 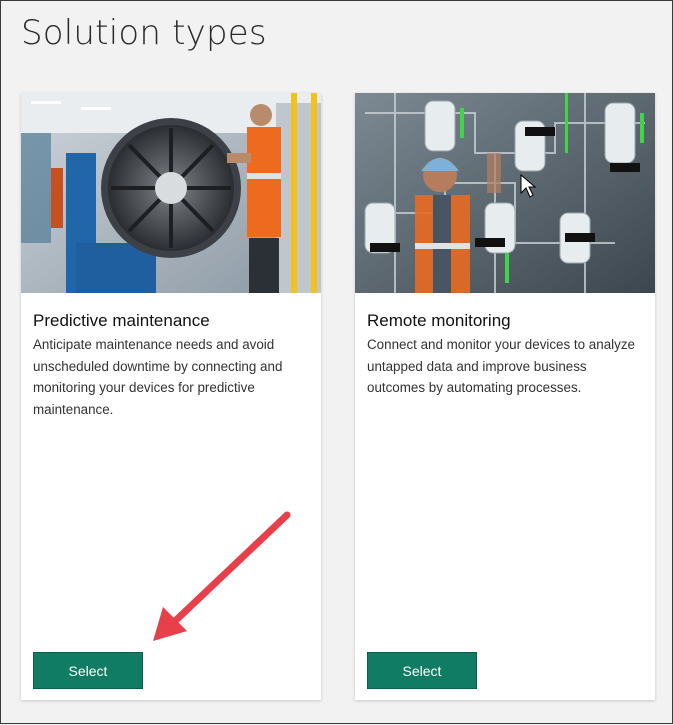 What do you see at coordinates (171, 193) in the screenshot?
I see `predictive-maintenance-image` at bounding box center [171, 193].